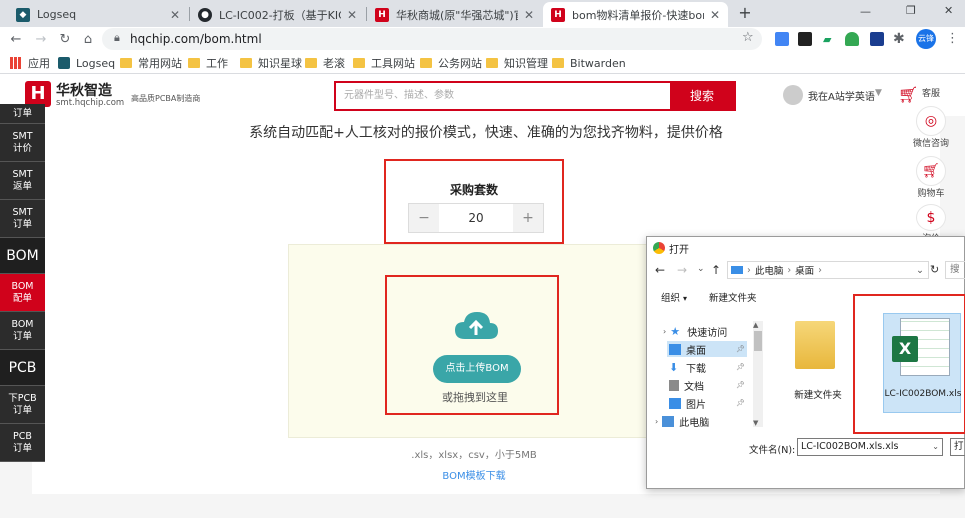  Describe the element at coordinates (325, 63) in the screenshot. I see `bookmark-folder: 老滚` at that location.